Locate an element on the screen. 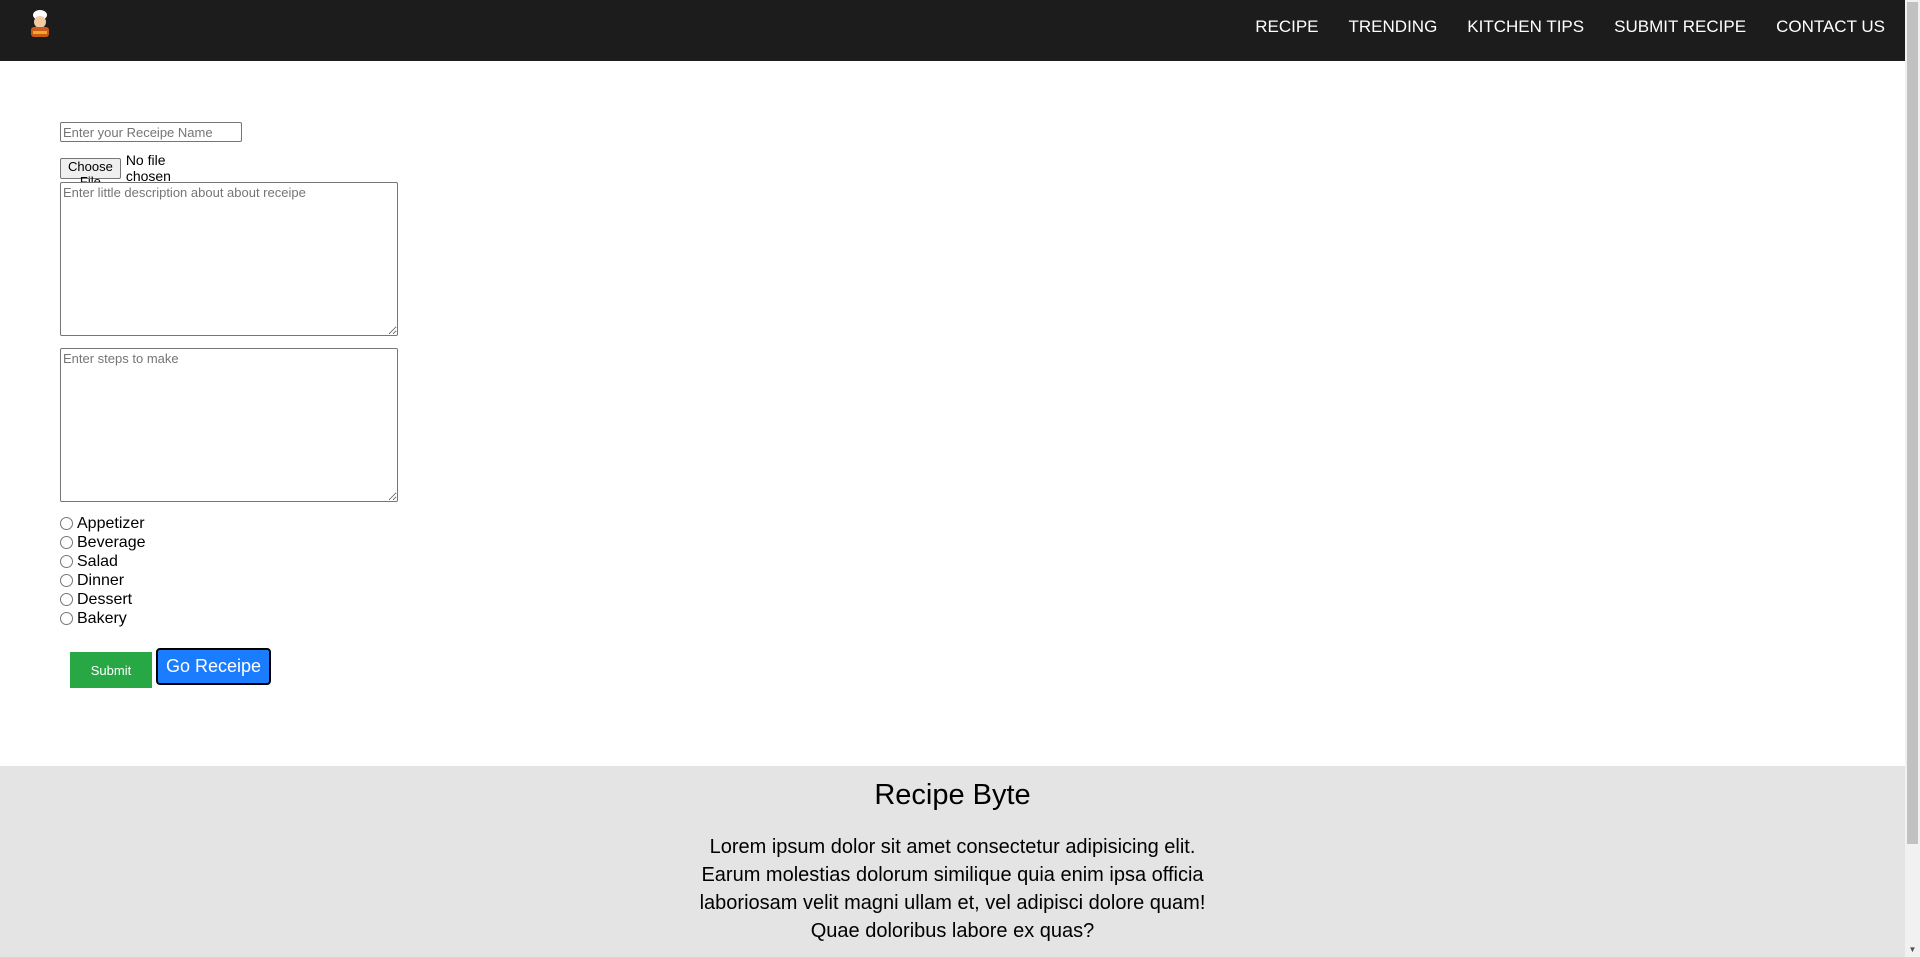 This screenshot has width=1920, height=957. category-dinner: Dinner is located at coordinates (103, 580).